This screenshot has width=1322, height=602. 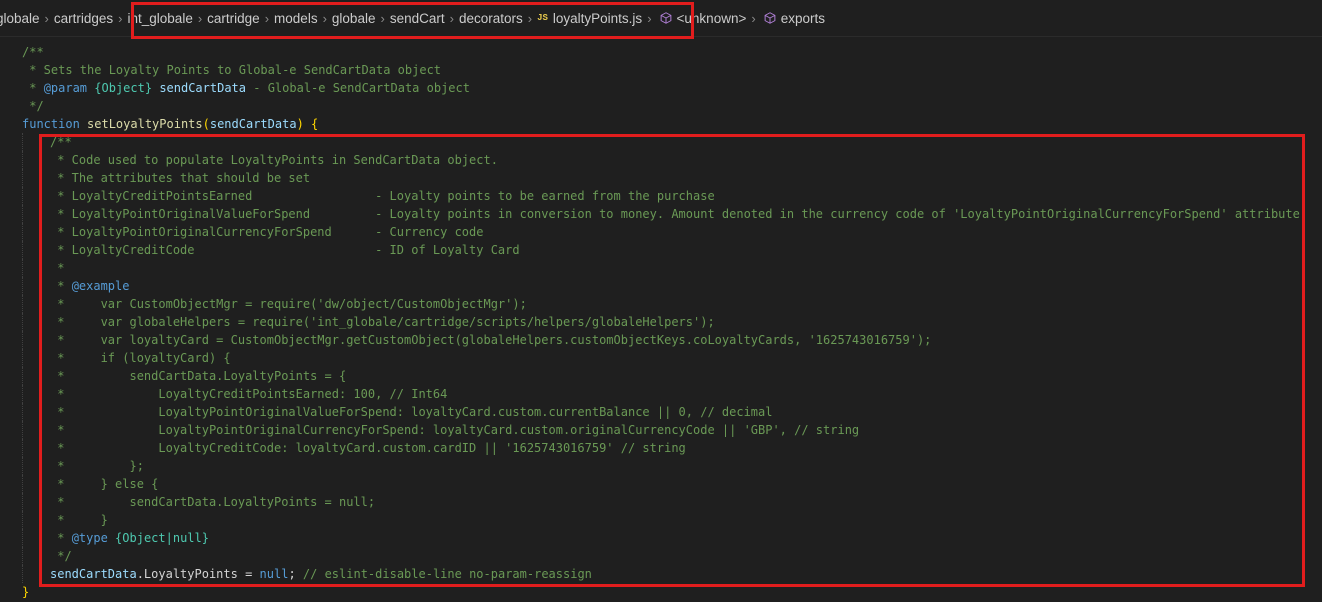 I want to click on param-type: {Object}, so click(x=123, y=88).